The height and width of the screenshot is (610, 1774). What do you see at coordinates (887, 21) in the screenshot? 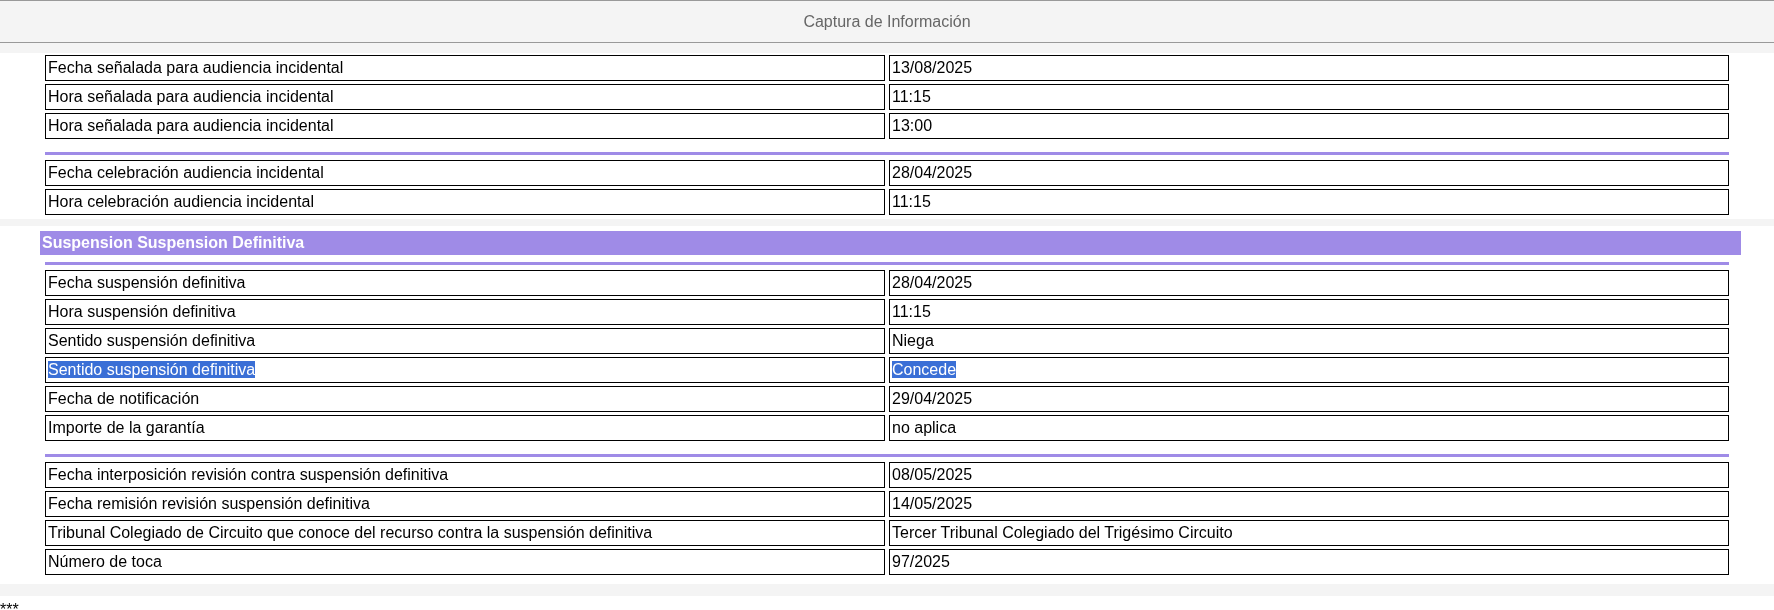
I see `page-title: Captura de Información` at bounding box center [887, 21].